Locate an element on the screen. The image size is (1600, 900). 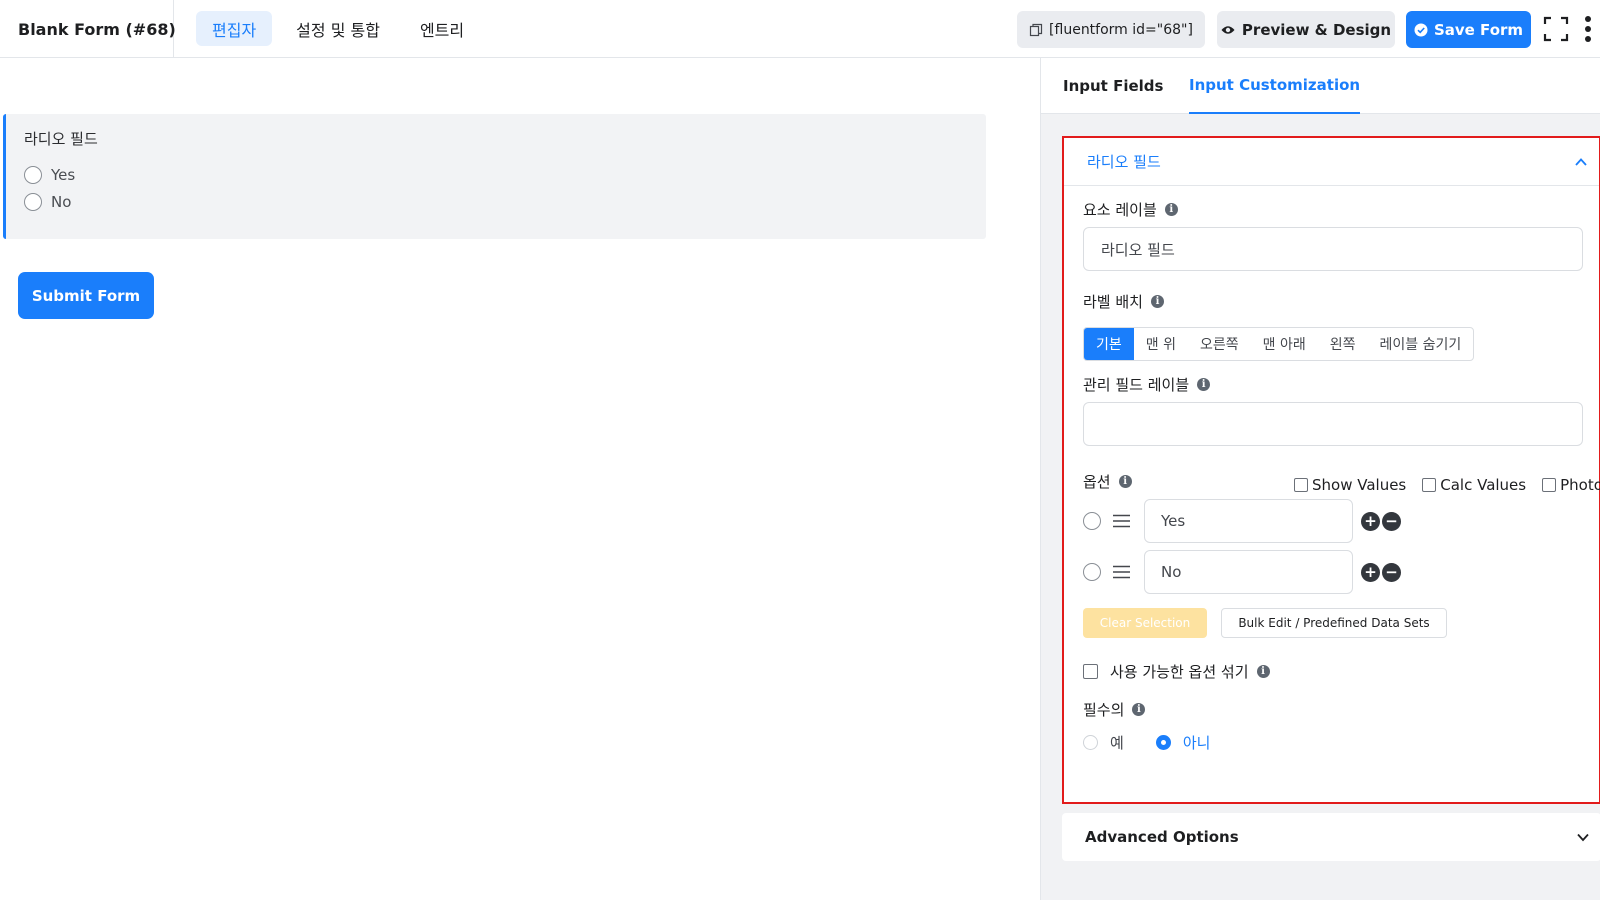
placement-bottom: 맨 아래 is located at coordinates (1284, 344).